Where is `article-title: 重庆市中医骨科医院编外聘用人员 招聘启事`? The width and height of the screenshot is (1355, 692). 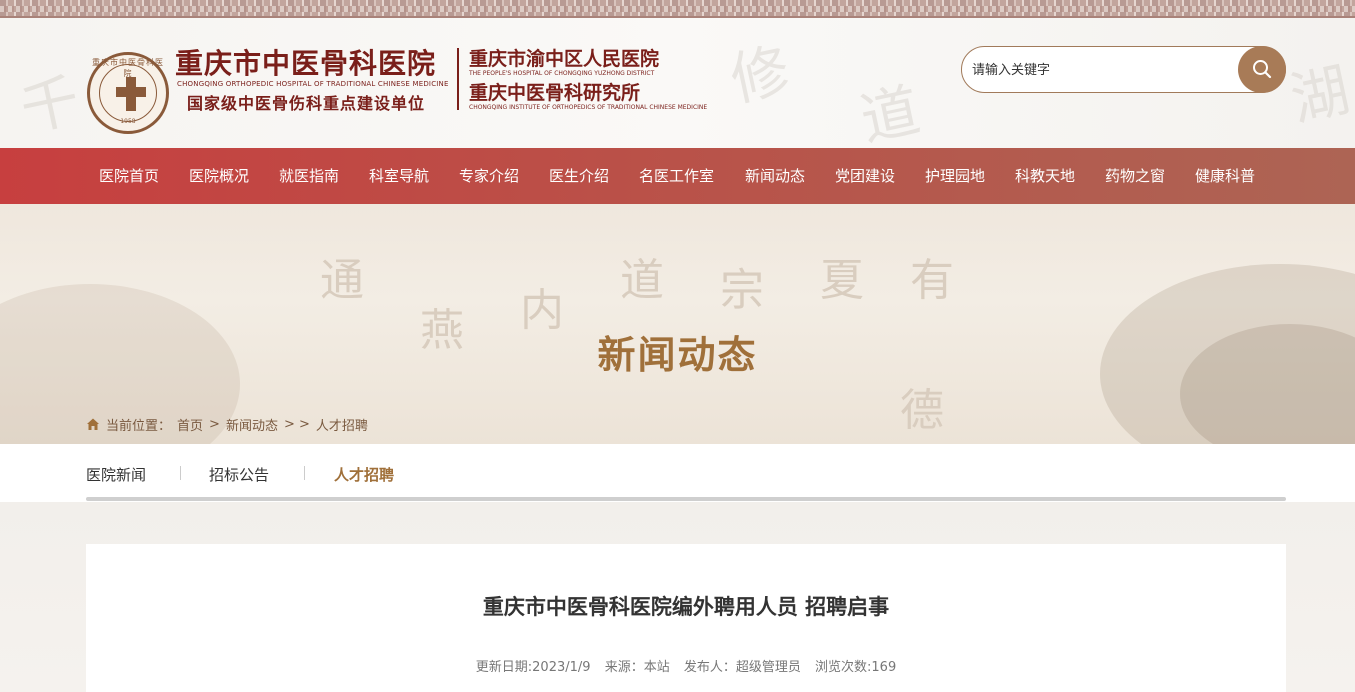 article-title: 重庆市中医骨科医院编外聘用人员 招聘启事 is located at coordinates (686, 607).